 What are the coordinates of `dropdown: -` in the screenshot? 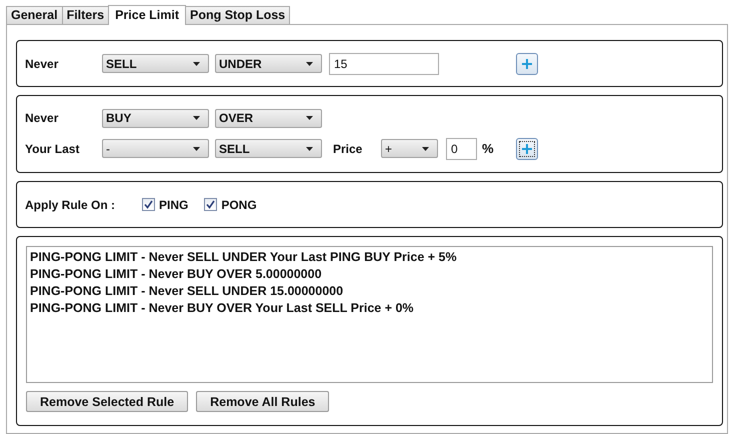 It's located at (155, 148).